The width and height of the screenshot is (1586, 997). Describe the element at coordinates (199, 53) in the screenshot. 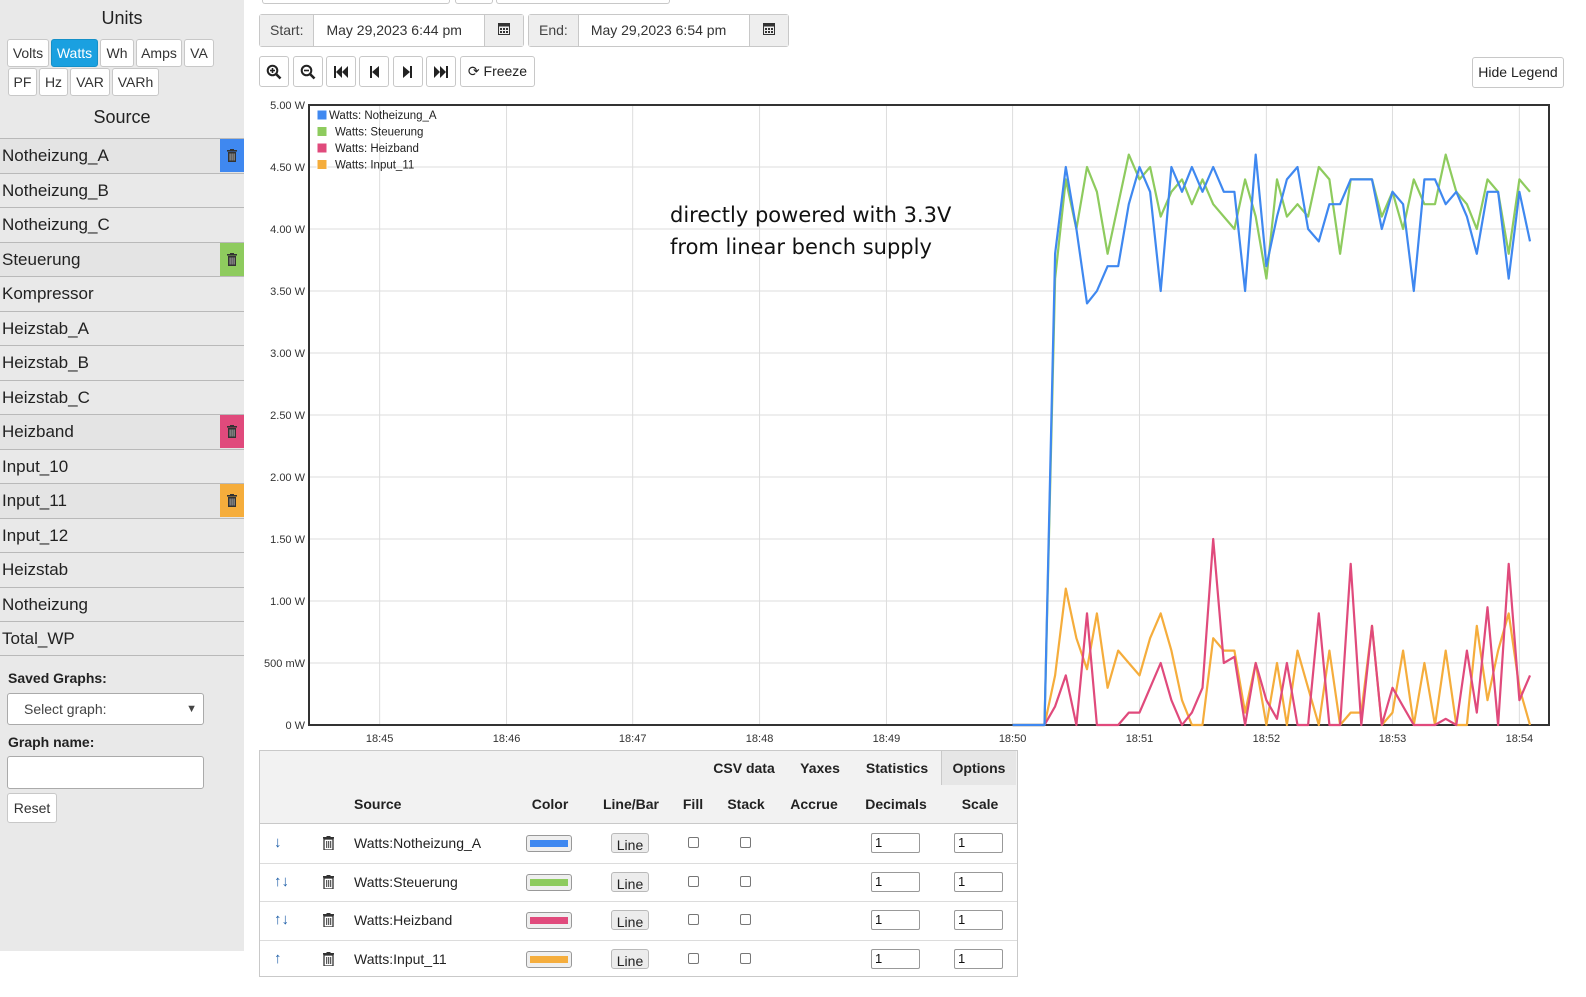

I see `unit-button-va: VA` at that location.